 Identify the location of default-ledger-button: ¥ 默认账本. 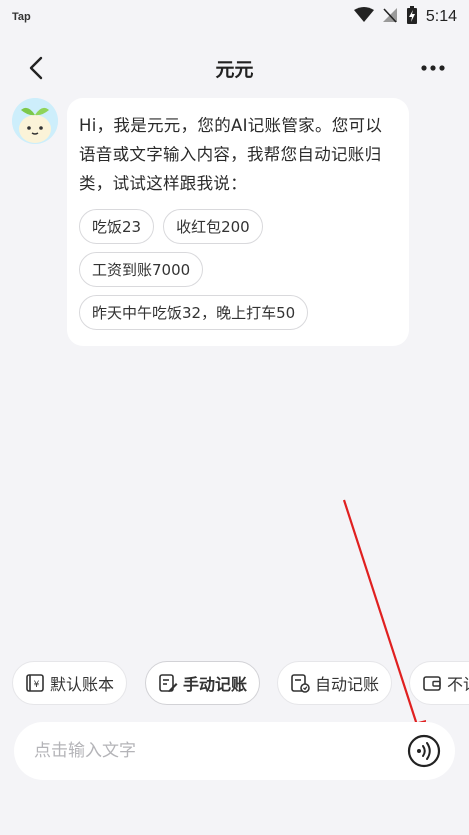
(70, 683).